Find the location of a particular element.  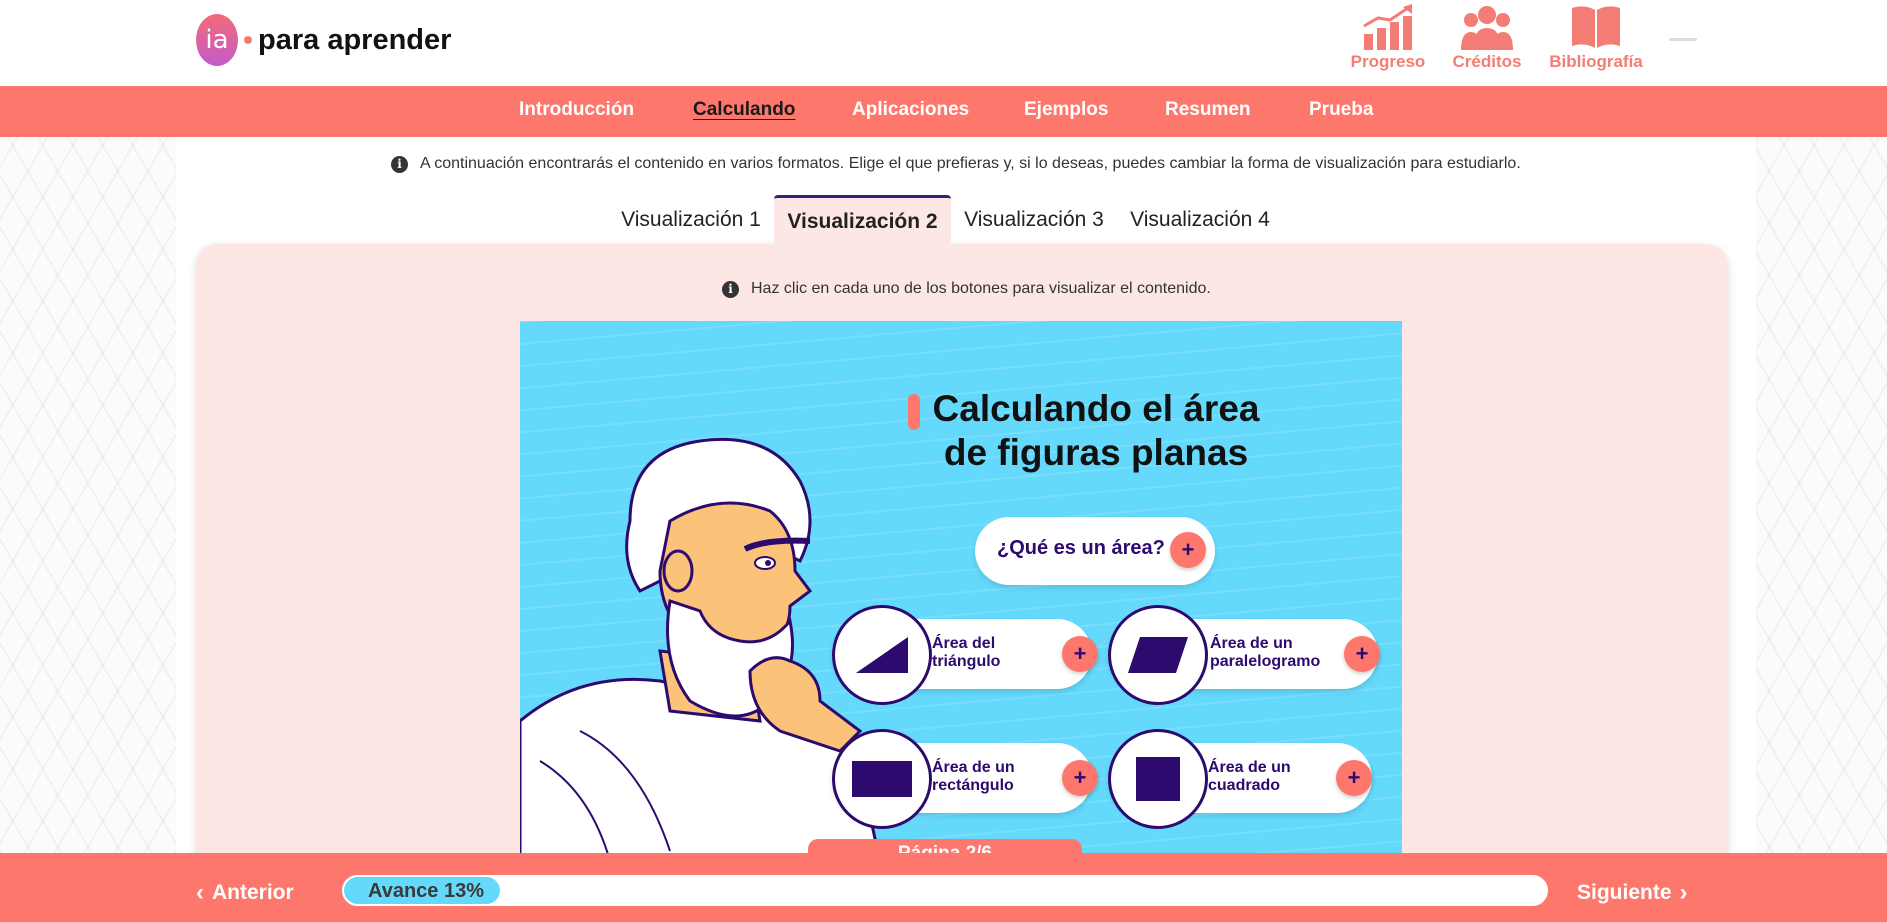

chevron-right-icon: › is located at coordinates (1683, 892).